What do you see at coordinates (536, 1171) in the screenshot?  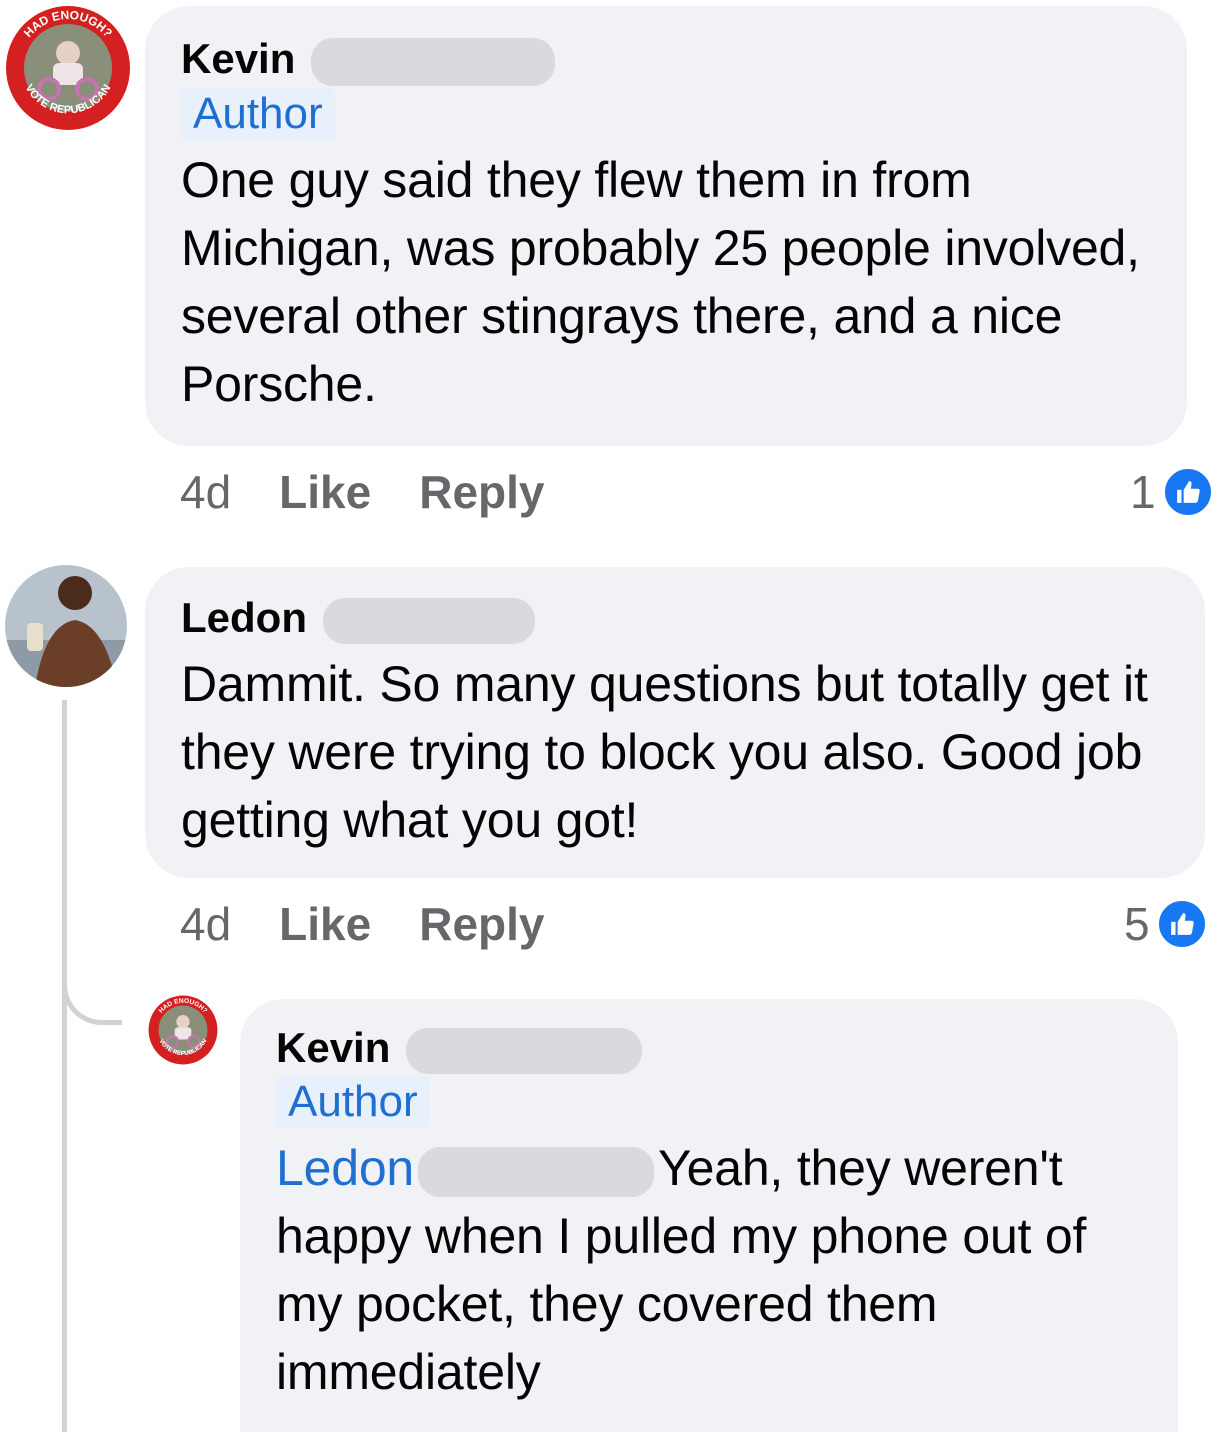 I see `redacted-mention` at bounding box center [536, 1171].